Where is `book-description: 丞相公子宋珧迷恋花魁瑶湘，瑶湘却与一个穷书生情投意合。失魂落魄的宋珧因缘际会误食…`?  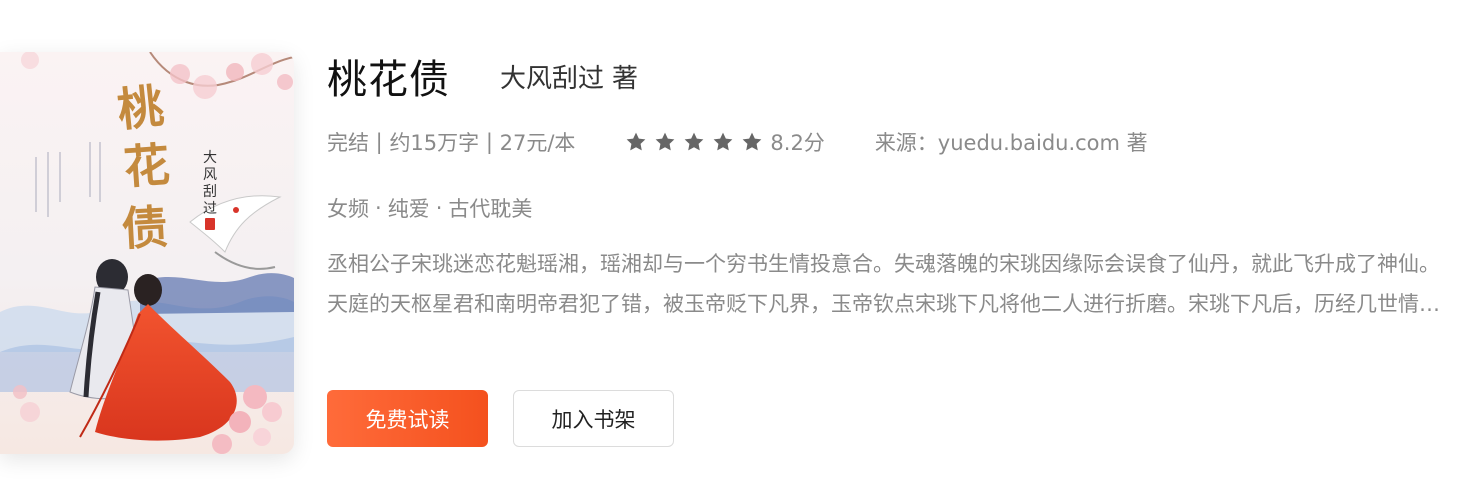
book-description: 丞相公子宋珧迷恋花魁瑶湘，瑶湘却与一个穷书生情投意合。失魂落魄的宋珧因缘际会误食… is located at coordinates (883, 284).